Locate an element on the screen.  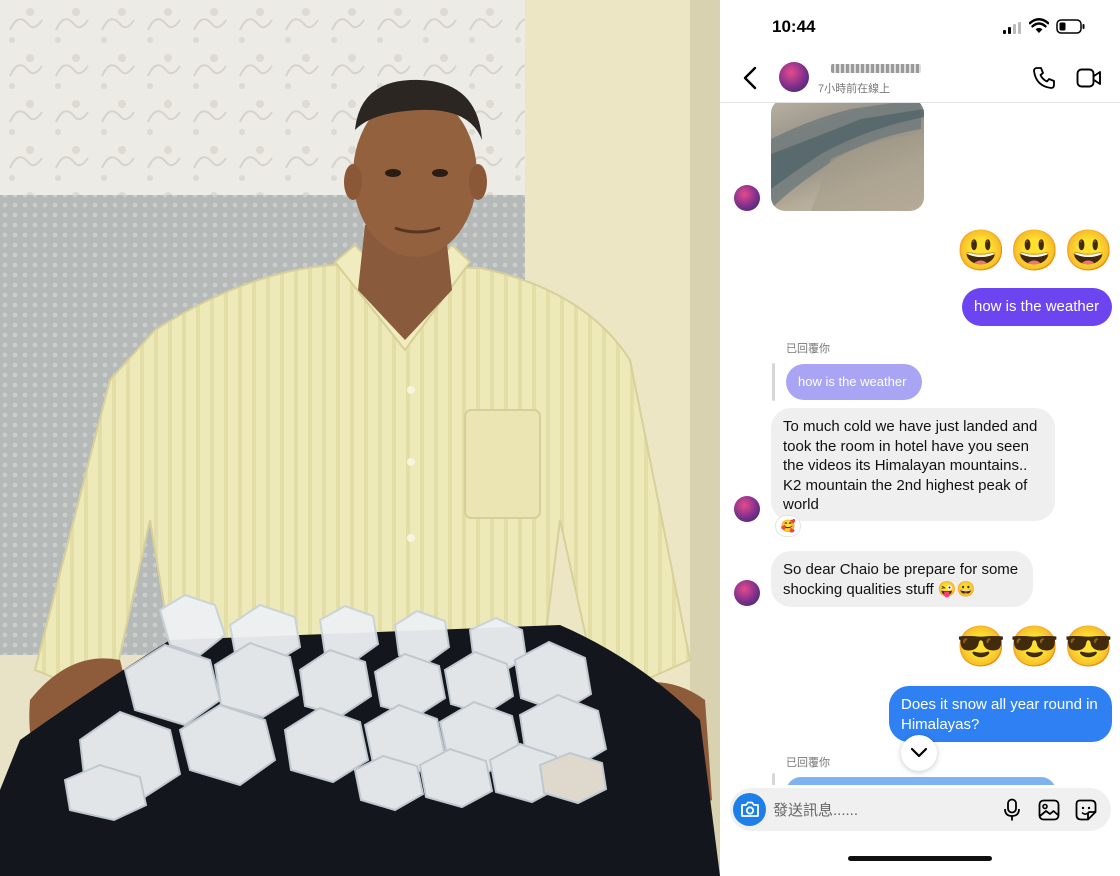
message-input is located at coordinates (883, 810).